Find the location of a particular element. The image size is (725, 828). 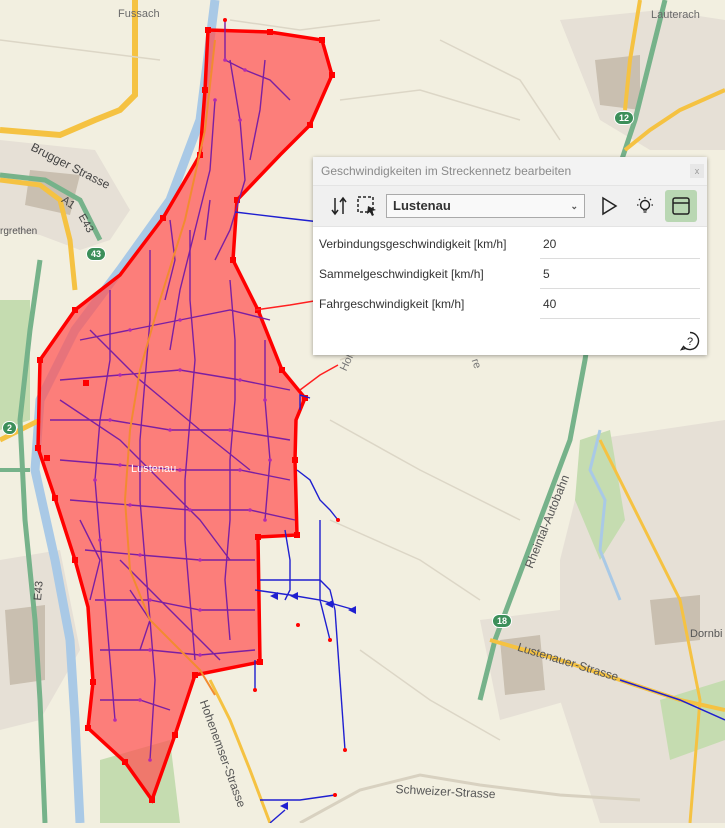

panel-toolbar: Lustenau ⌄ is located at coordinates (510, 206).